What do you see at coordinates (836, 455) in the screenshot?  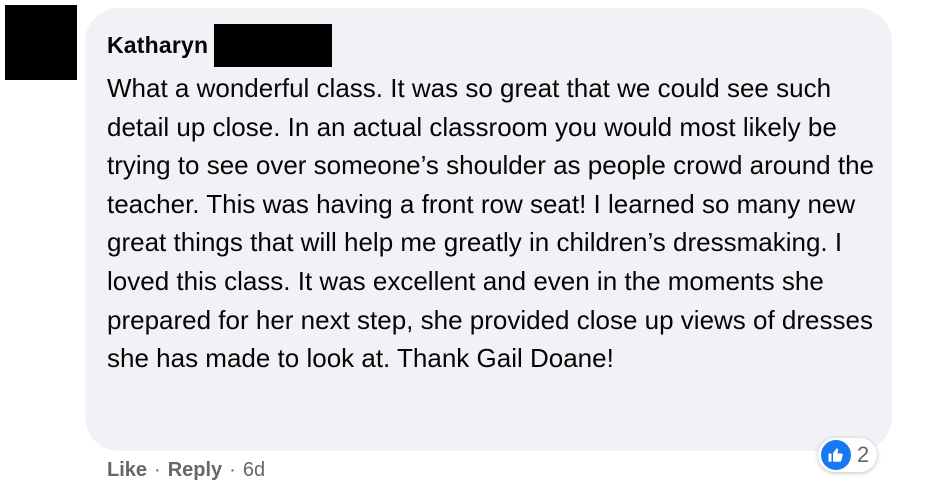 I see `thumbs-up-icon` at bounding box center [836, 455].